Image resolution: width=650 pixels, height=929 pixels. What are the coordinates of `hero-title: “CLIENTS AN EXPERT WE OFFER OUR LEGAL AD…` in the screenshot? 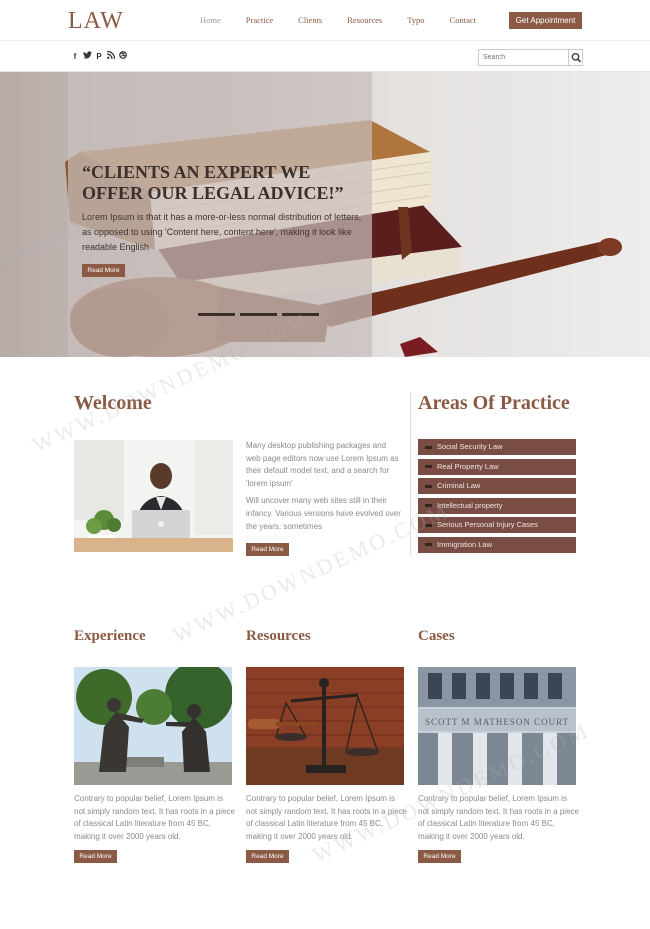 It's located at (213, 182).